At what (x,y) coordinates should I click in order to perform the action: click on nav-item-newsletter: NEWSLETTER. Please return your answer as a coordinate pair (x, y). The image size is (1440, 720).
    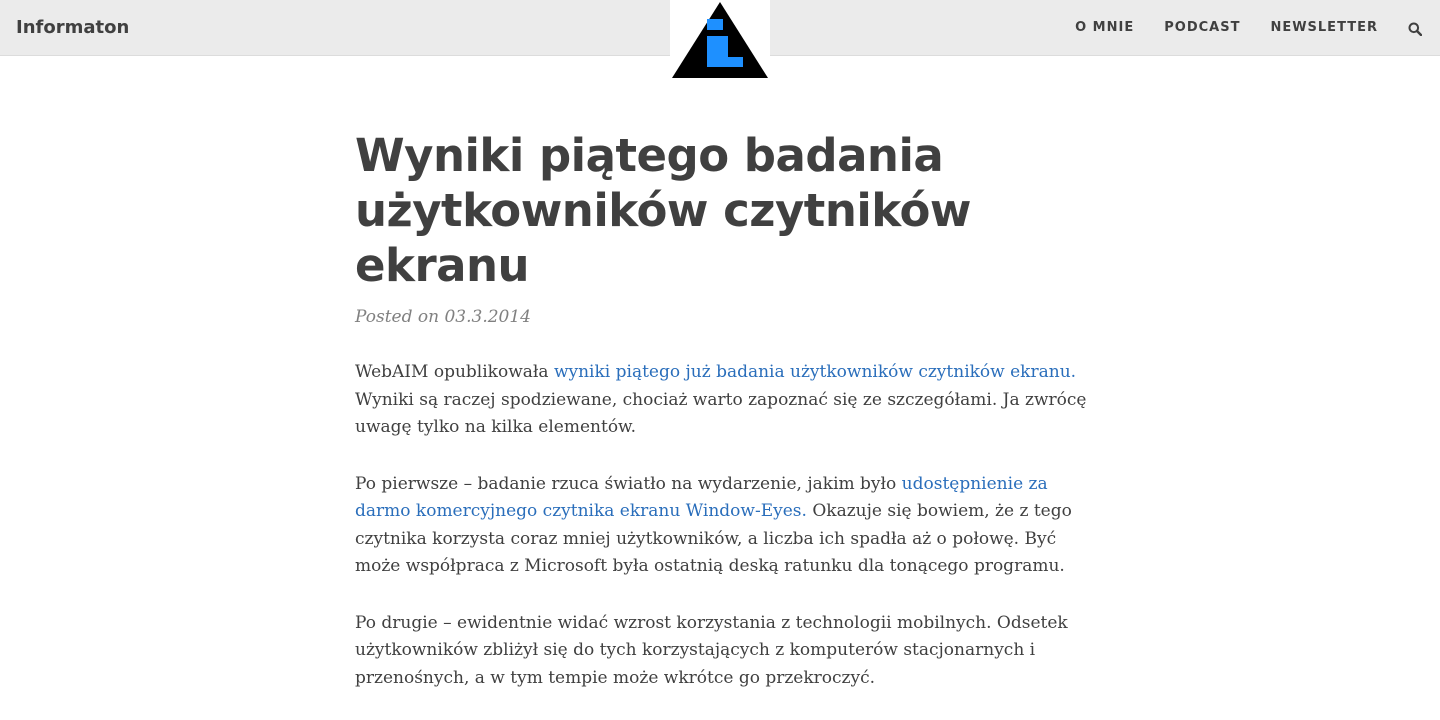
    Looking at the image, I should click on (1324, 28).